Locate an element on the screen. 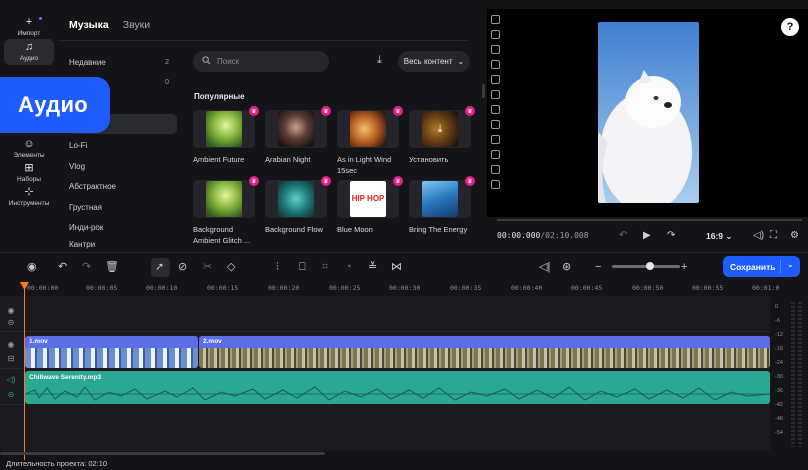  tick-label: 00:00:20 is located at coordinates (284, 288).